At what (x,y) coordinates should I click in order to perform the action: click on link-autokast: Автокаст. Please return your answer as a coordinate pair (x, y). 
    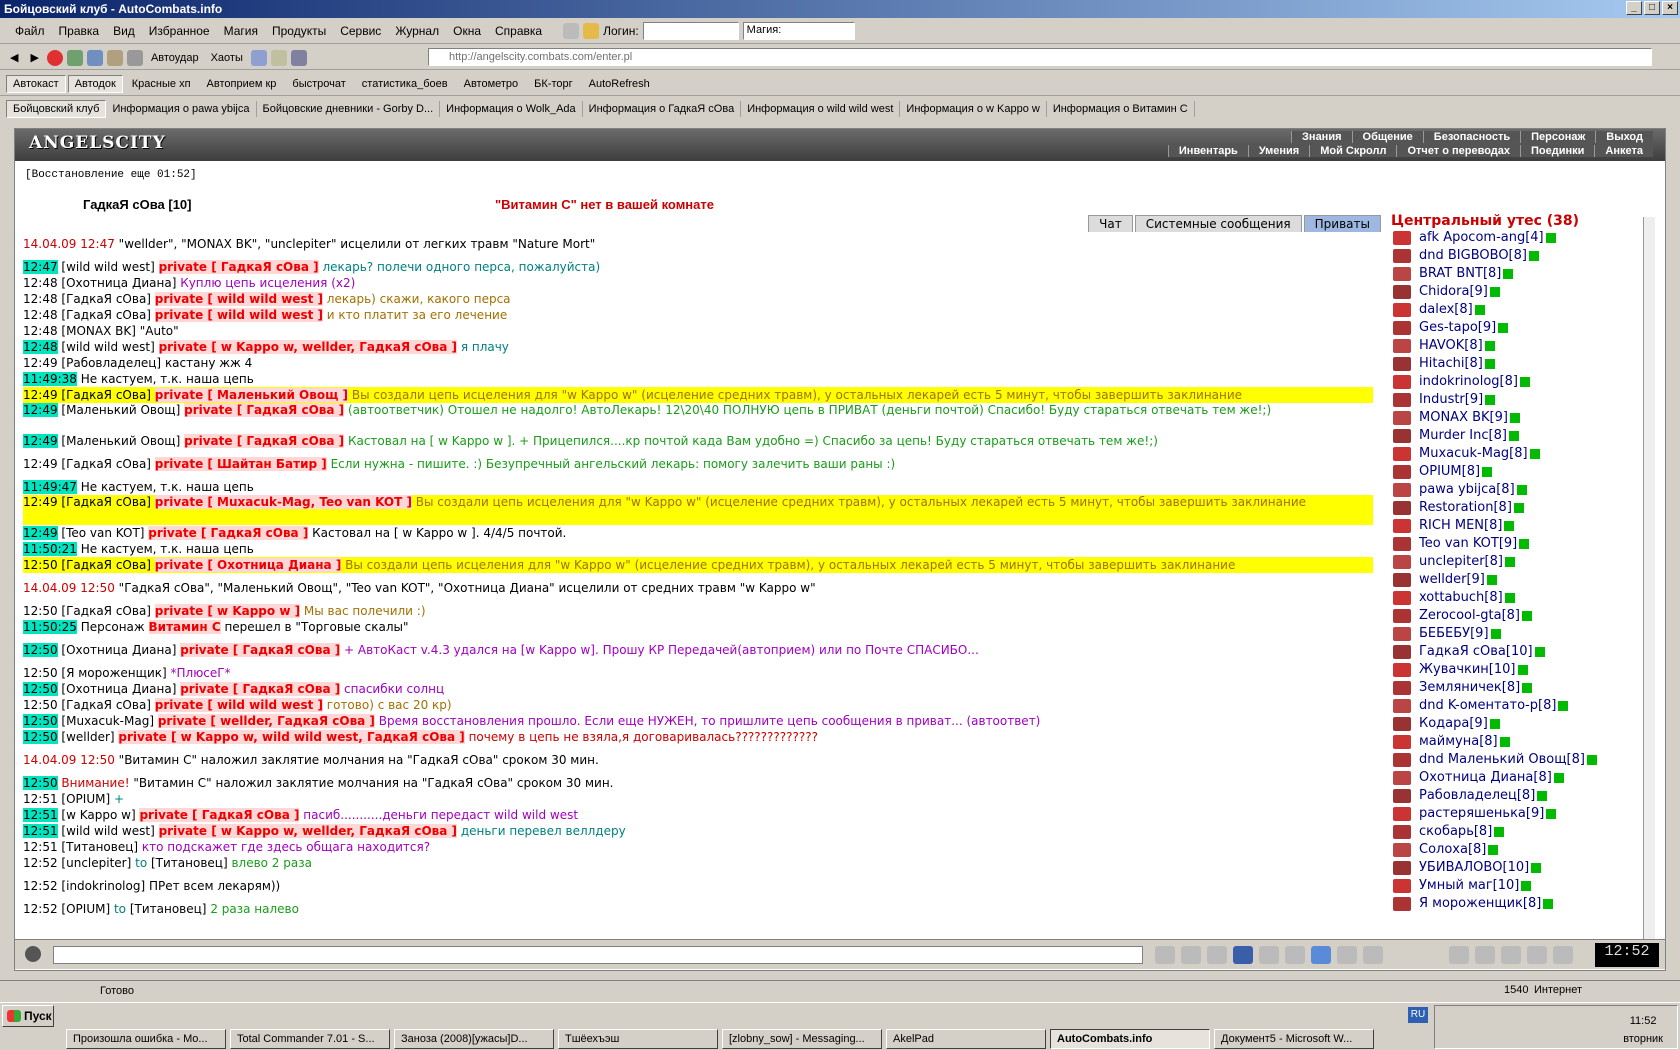
    Looking at the image, I should click on (36, 83).